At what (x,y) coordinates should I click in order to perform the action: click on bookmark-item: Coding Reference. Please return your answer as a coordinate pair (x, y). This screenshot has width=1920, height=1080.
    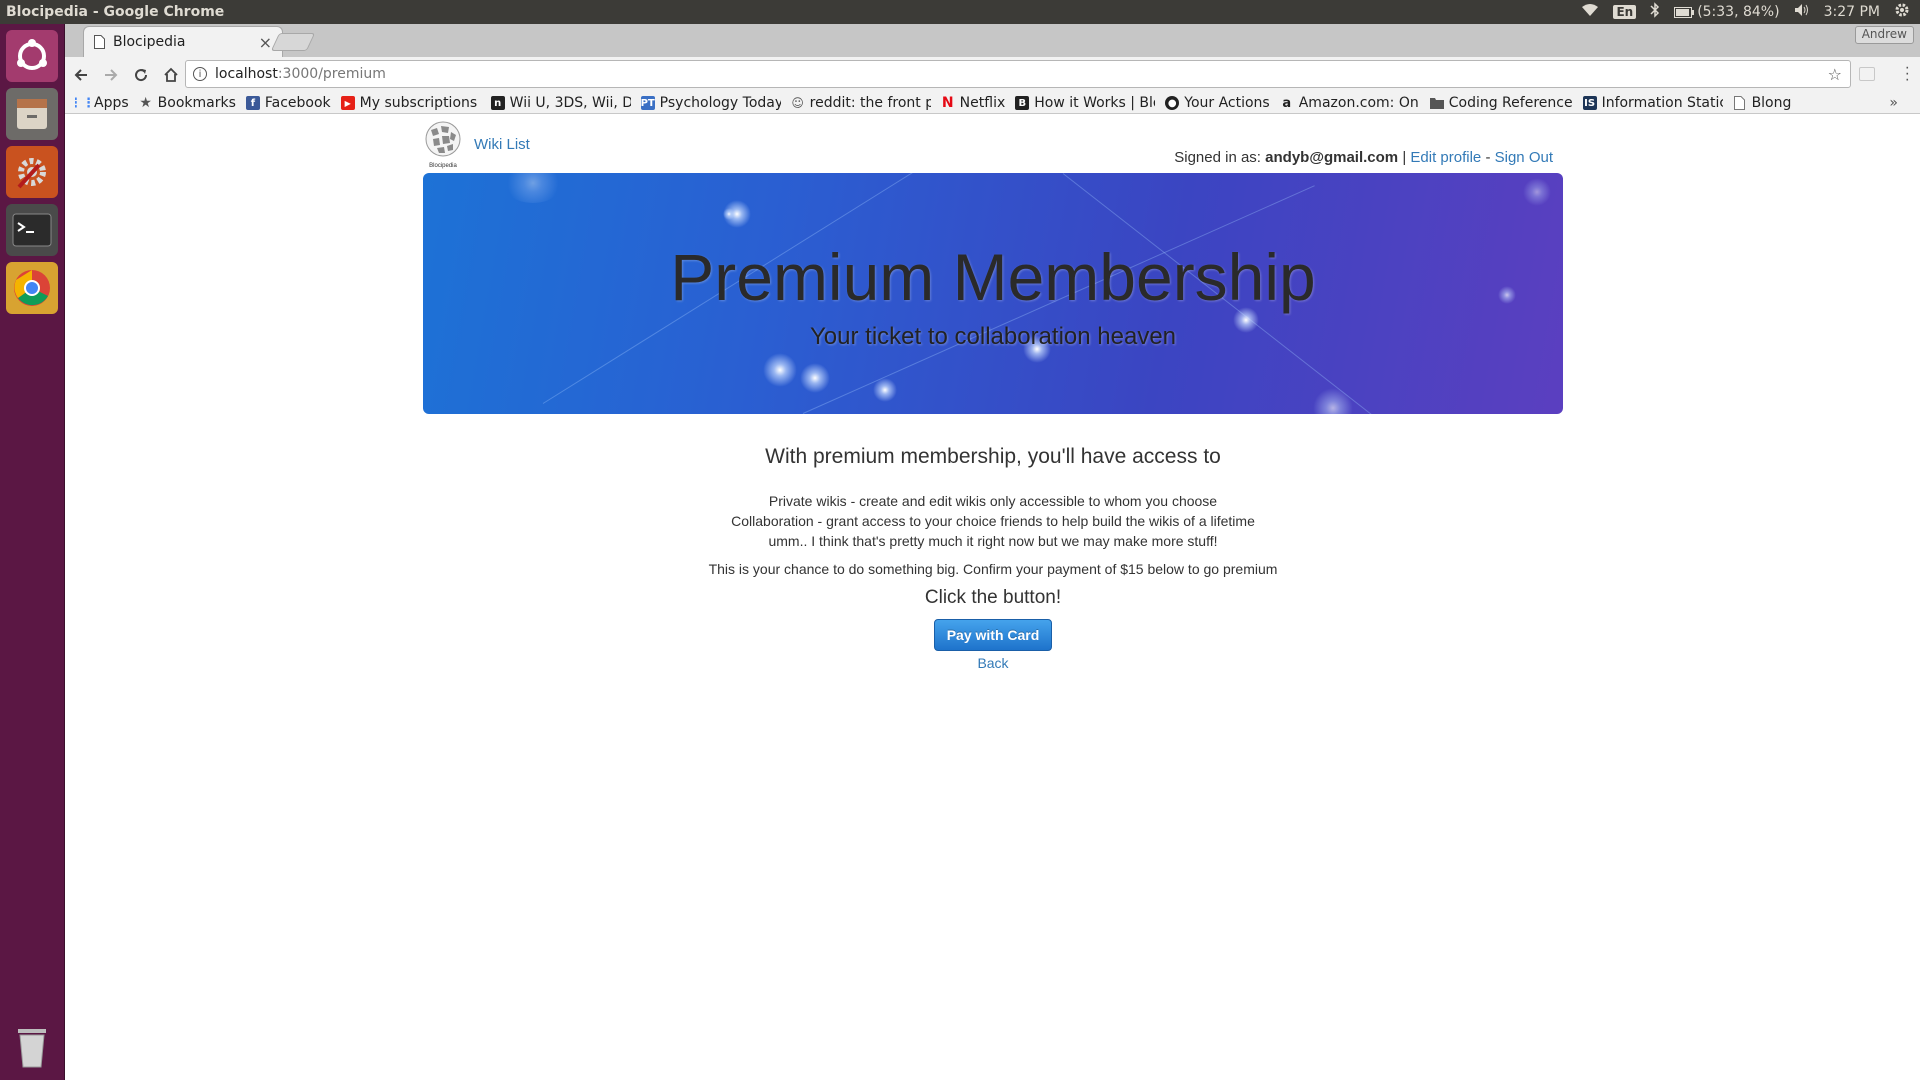
    Looking at the image, I should click on (1501, 103).